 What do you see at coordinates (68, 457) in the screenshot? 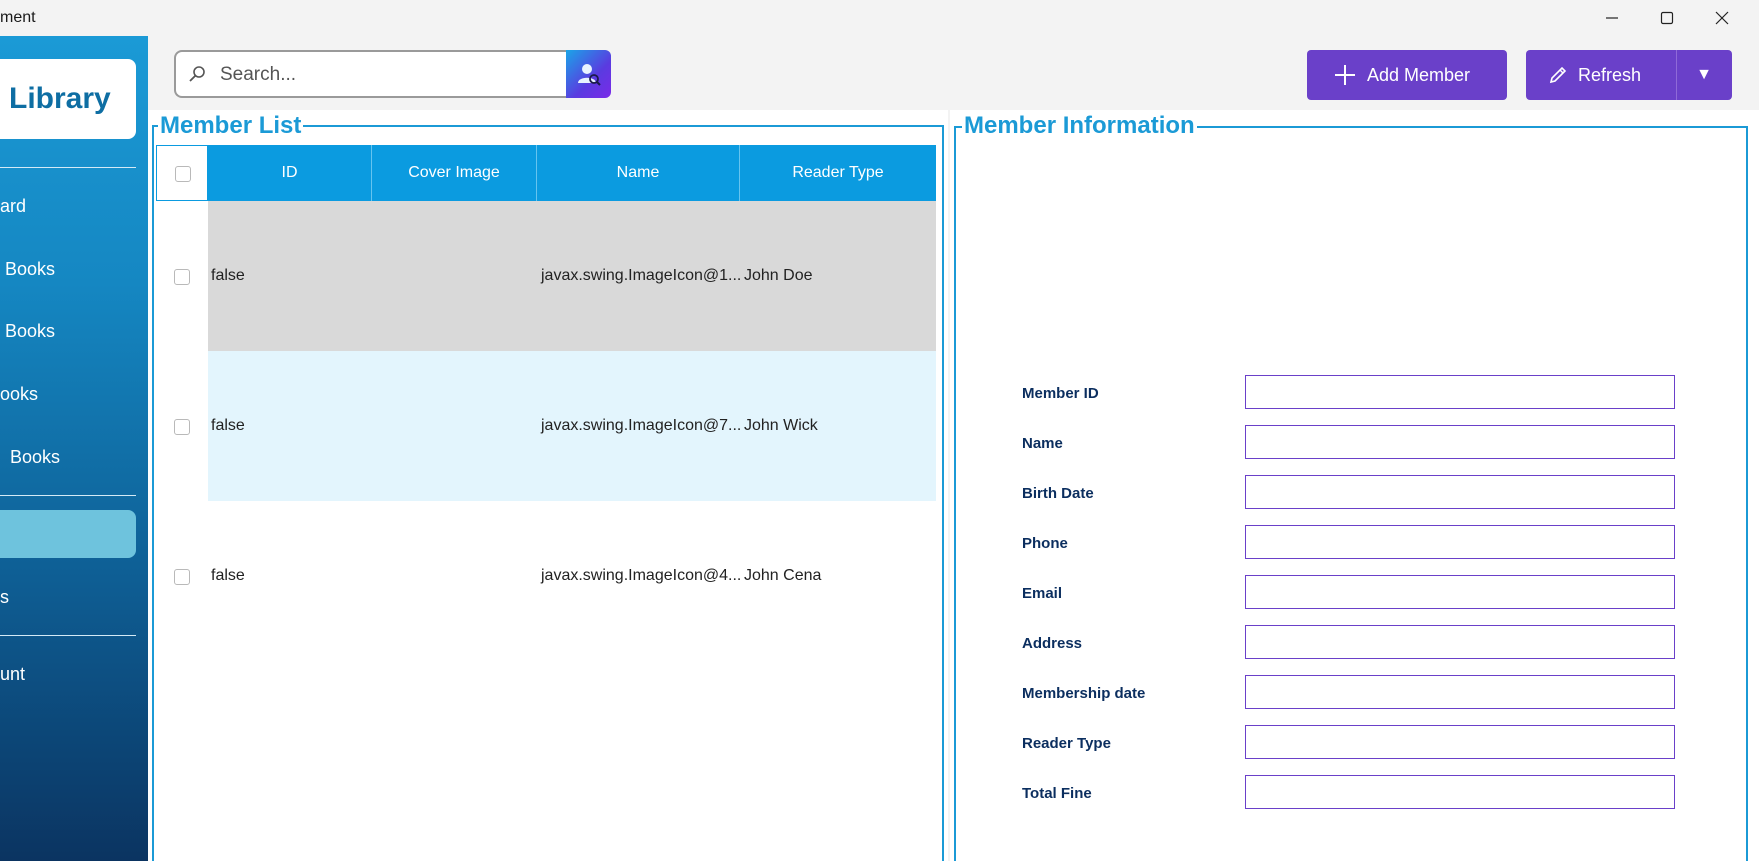
I see `sidebar-item-books-4: Books` at bounding box center [68, 457].